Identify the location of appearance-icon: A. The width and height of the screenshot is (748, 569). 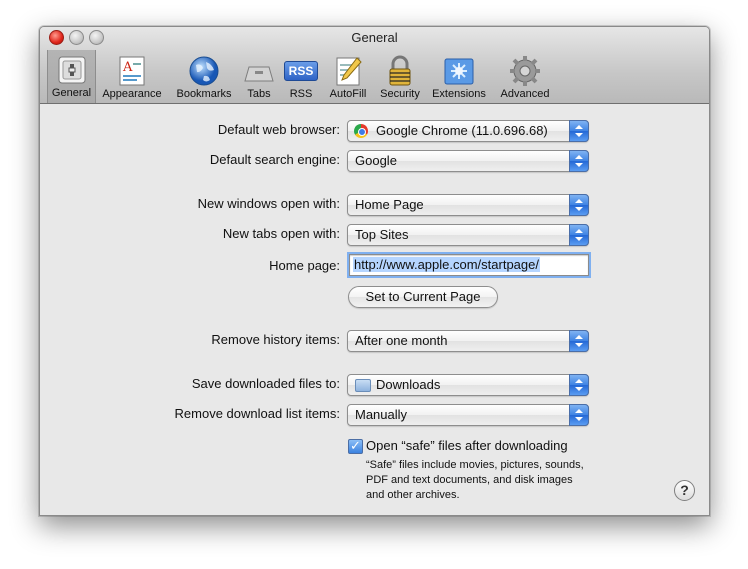
(132, 71).